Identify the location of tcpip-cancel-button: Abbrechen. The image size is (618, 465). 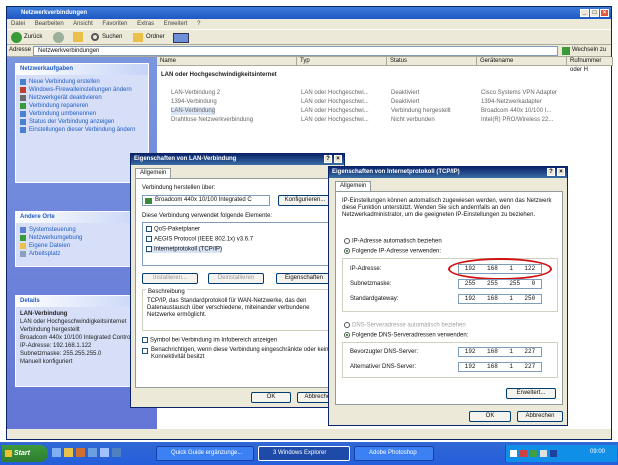
(540, 416).